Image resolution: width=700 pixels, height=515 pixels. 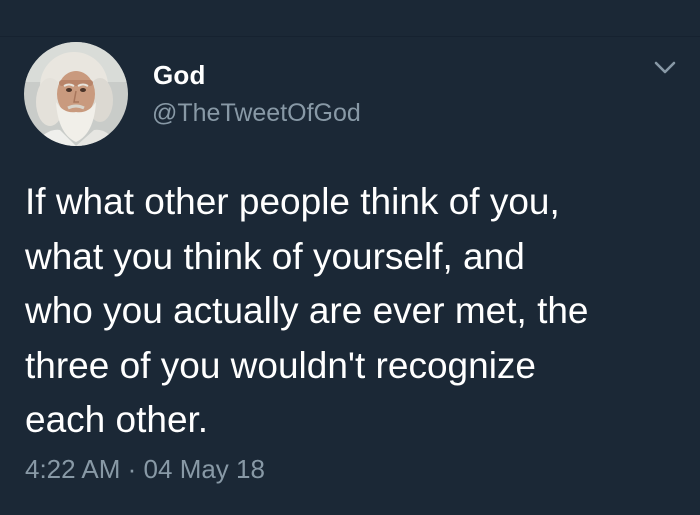 I want to click on tweet-timestamp: 4:22 AM · 04 May 18, so click(x=145, y=469).